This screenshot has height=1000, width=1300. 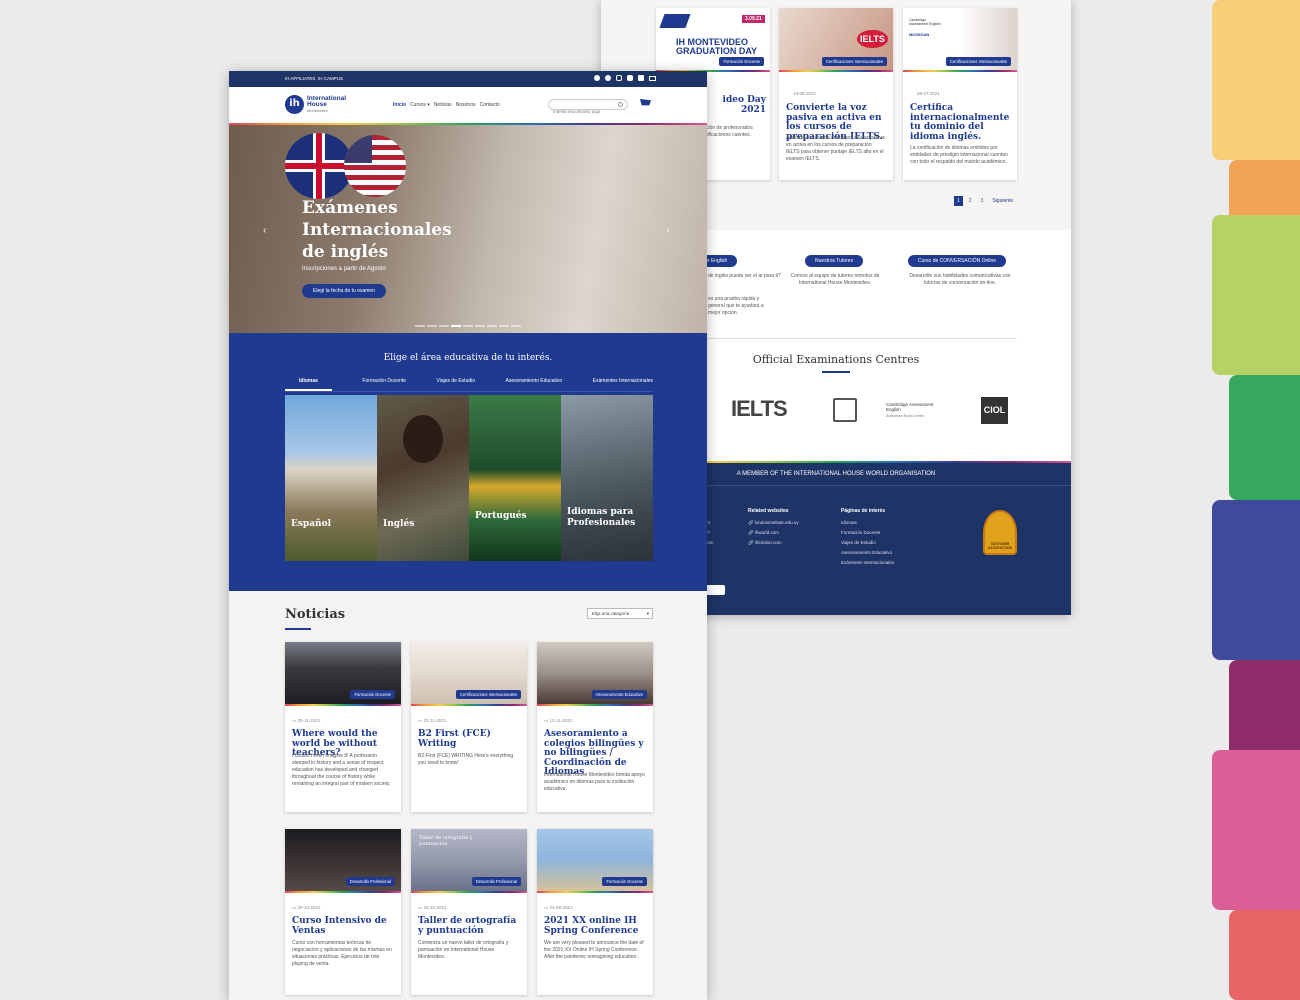 I want to click on youtube-icon, so click(x=630, y=78).